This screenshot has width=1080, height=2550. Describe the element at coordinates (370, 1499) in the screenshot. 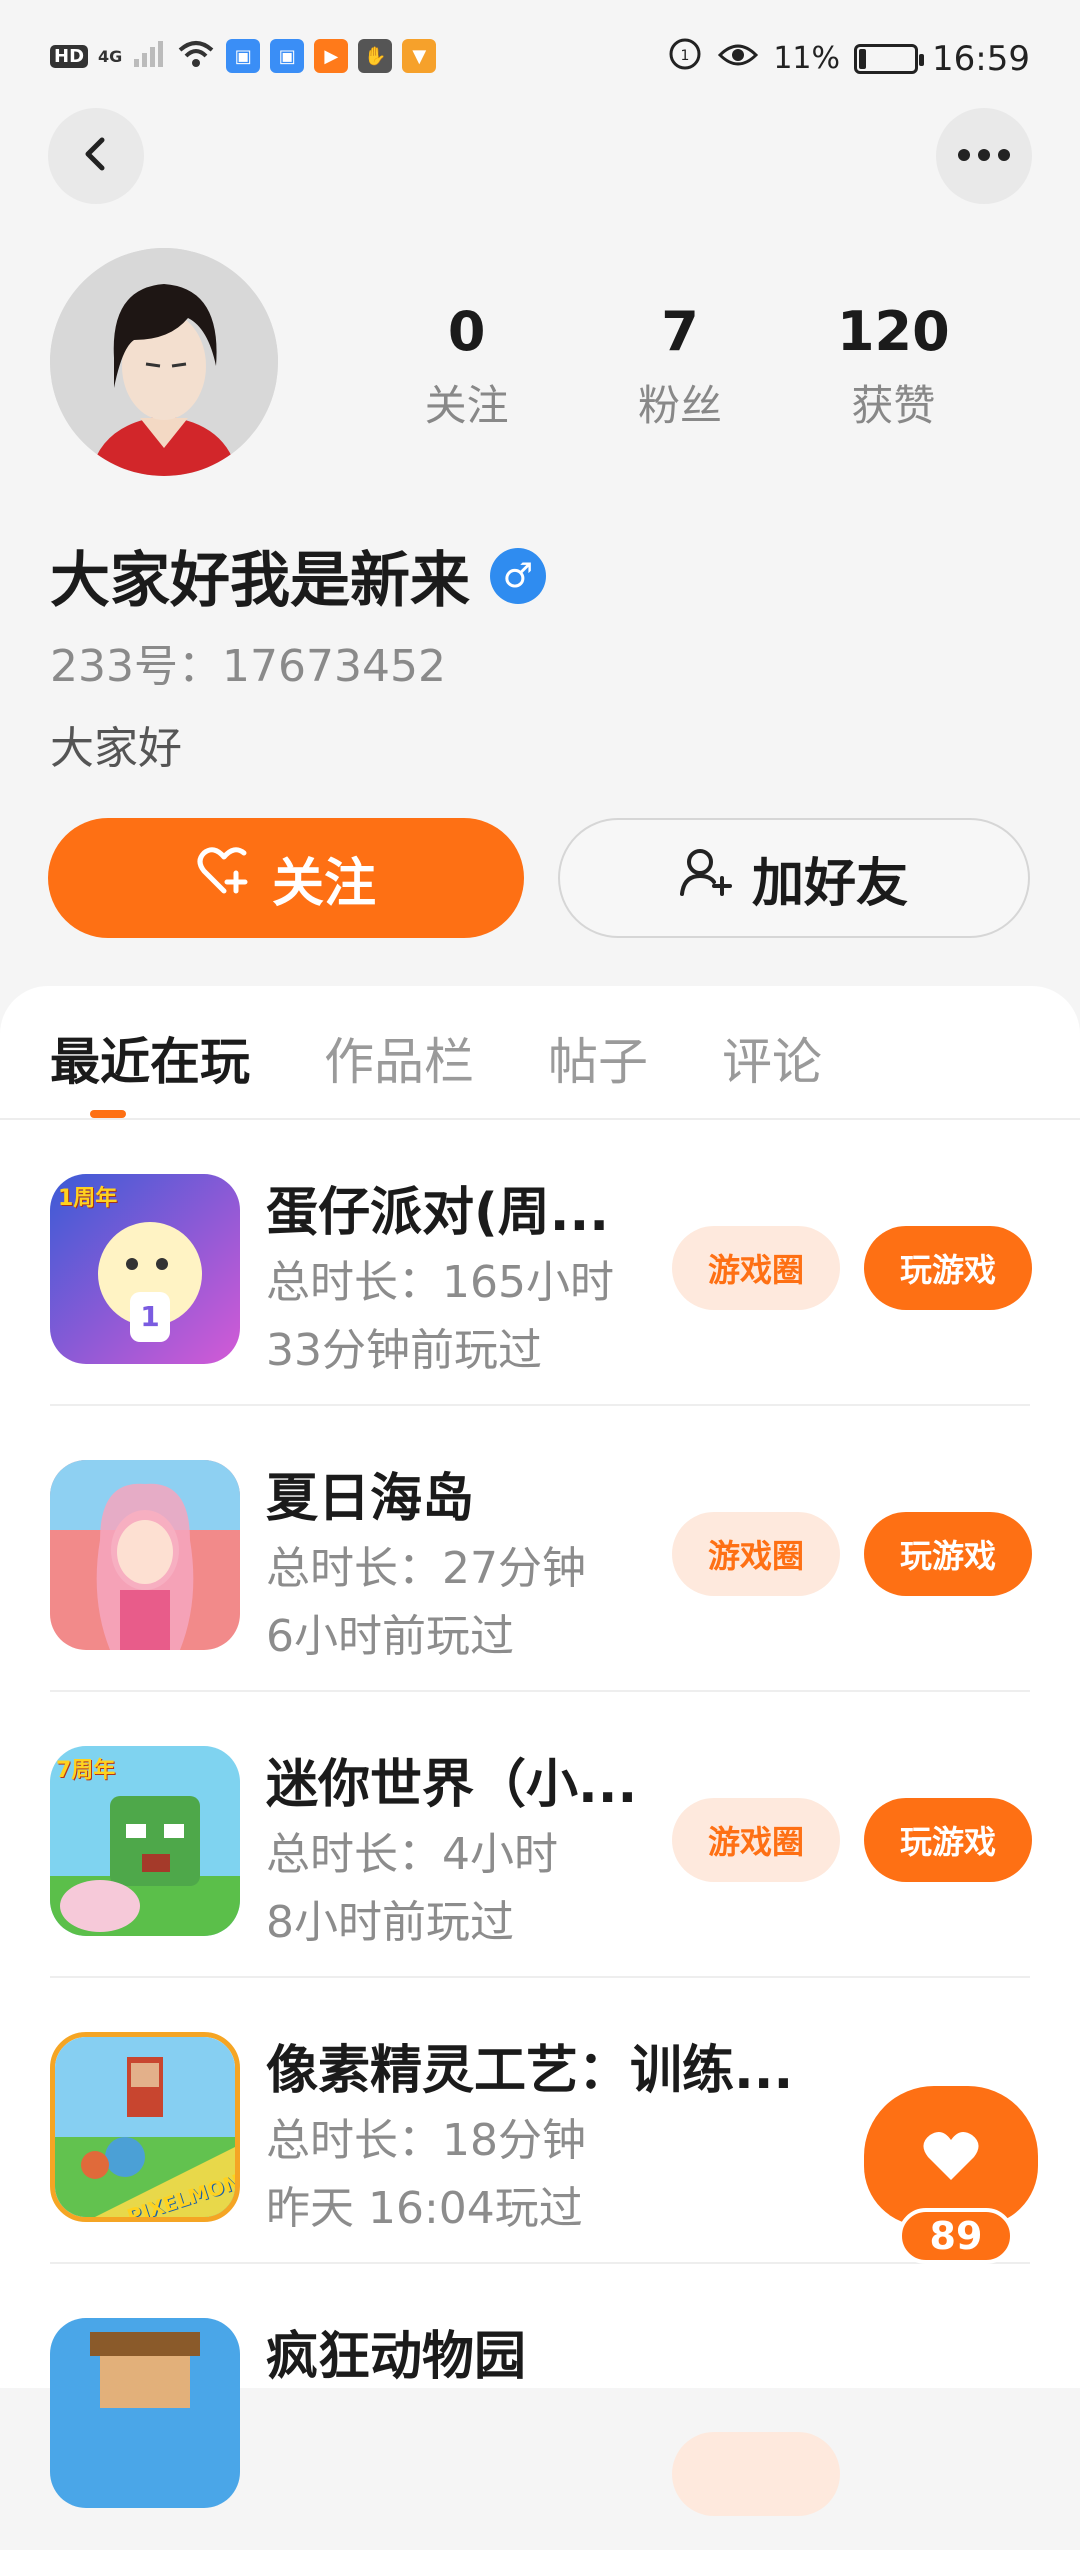

I see `game-title: 夏日海岛` at that location.